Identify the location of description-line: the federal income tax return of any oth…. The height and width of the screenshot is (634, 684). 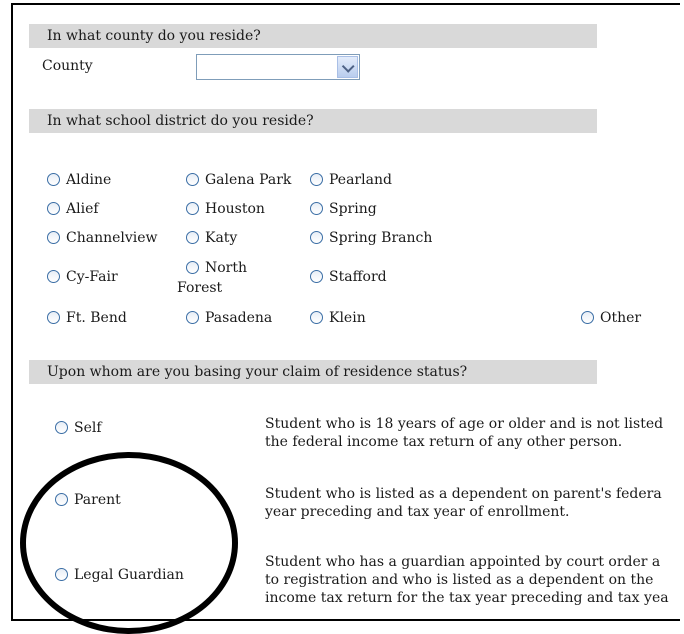
(444, 442).